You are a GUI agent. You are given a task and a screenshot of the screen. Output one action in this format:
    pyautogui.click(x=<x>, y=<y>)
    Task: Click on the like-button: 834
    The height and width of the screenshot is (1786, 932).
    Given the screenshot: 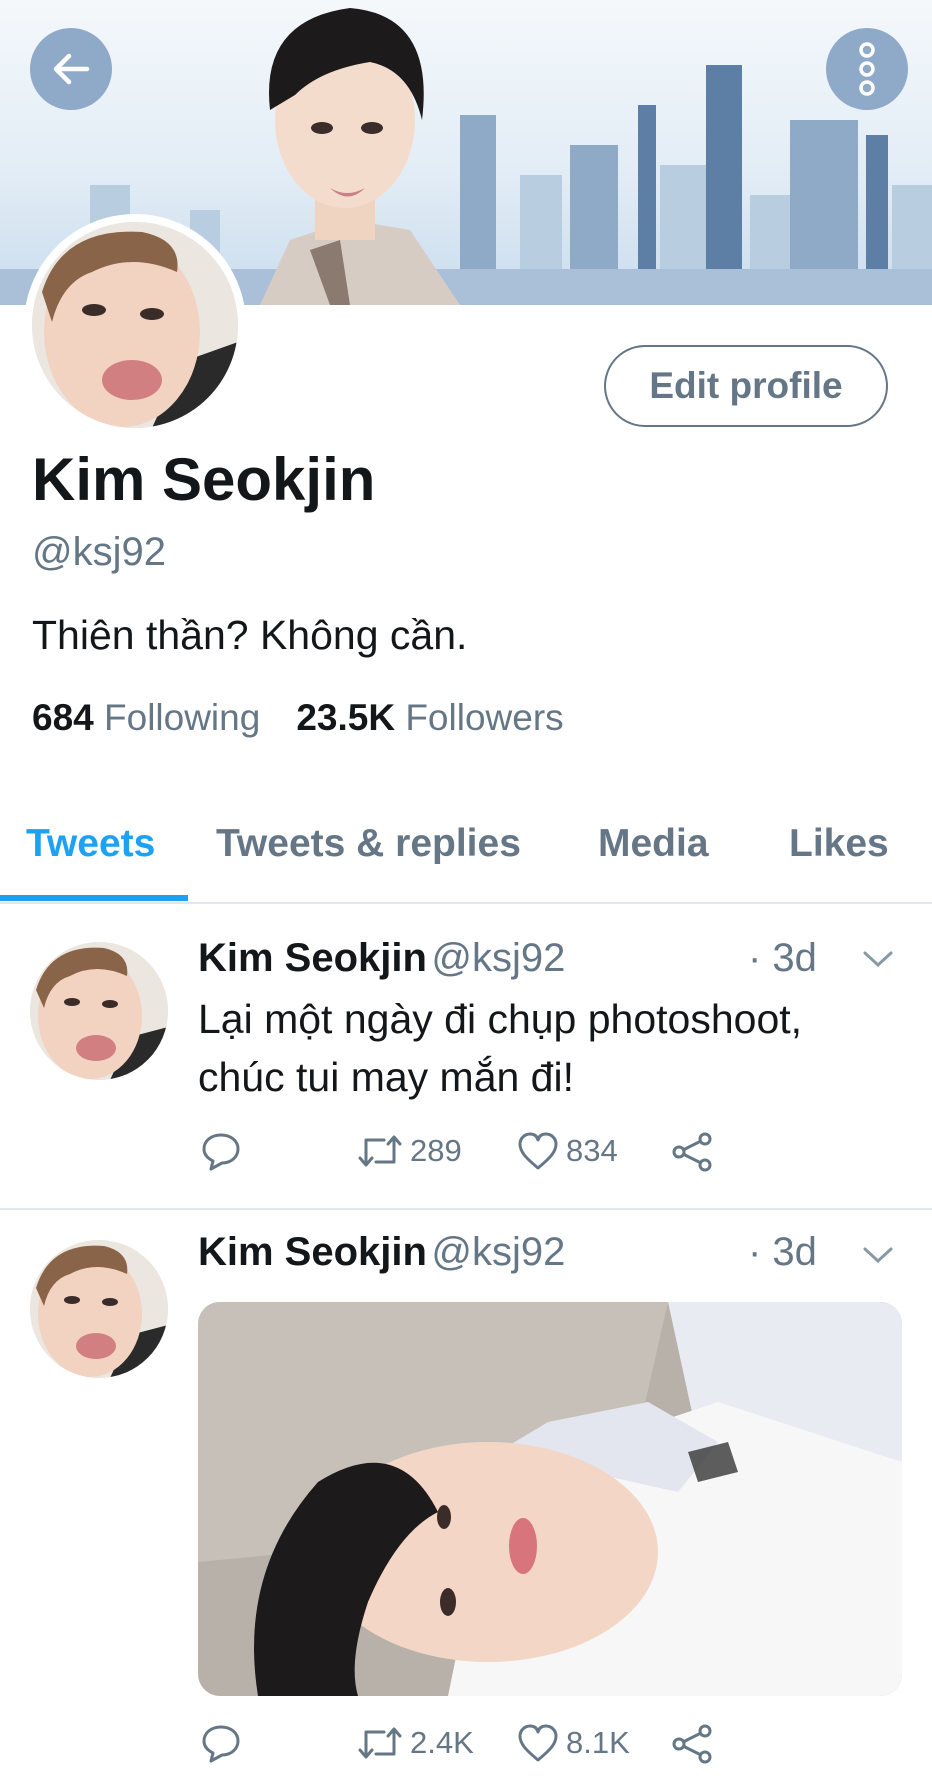 What is the action you would take?
    pyautogui.click(x=567, y=1151)
    